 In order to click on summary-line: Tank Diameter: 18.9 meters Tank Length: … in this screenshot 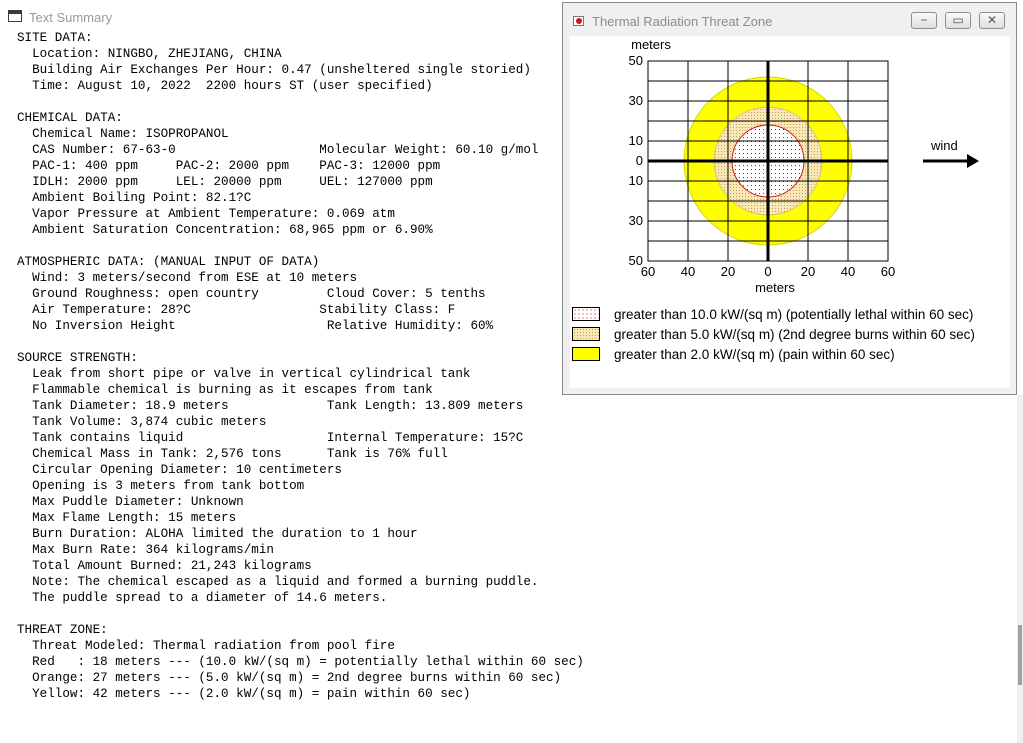, I will do `click(270, 406)`.